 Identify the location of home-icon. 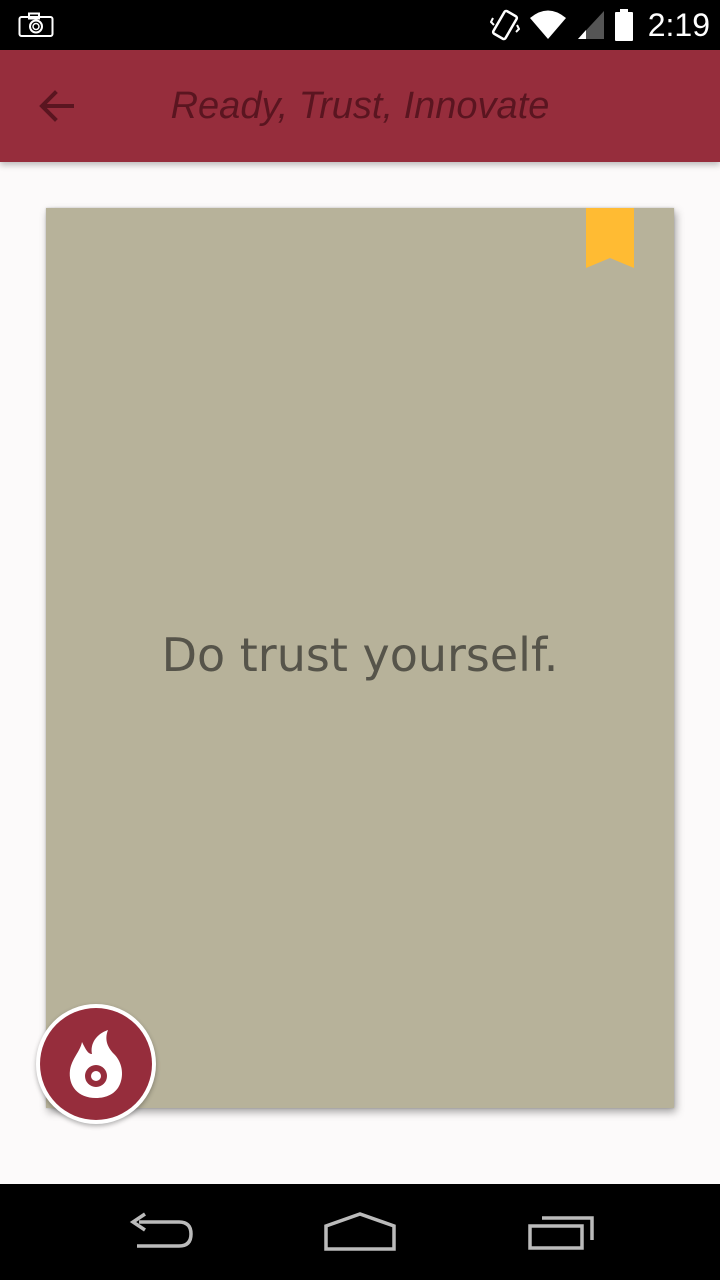
(360, 1231).